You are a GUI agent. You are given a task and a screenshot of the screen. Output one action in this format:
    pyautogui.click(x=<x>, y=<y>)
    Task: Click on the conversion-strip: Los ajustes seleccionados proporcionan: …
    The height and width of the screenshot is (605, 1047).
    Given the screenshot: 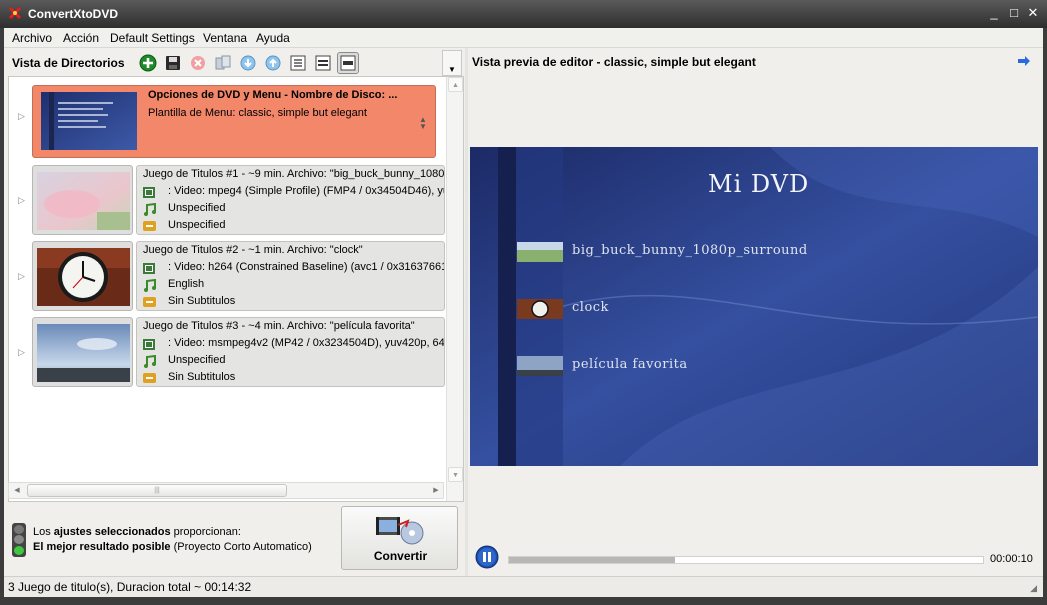 What is the action you would take?
    pyautogui.click(x=234, y=540)
    